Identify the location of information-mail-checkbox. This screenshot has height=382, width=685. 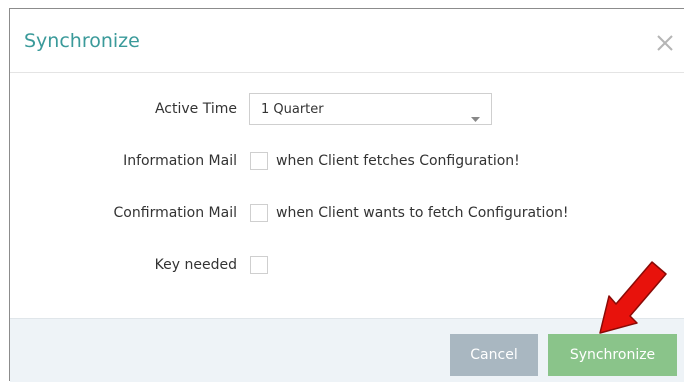
(259, 161).